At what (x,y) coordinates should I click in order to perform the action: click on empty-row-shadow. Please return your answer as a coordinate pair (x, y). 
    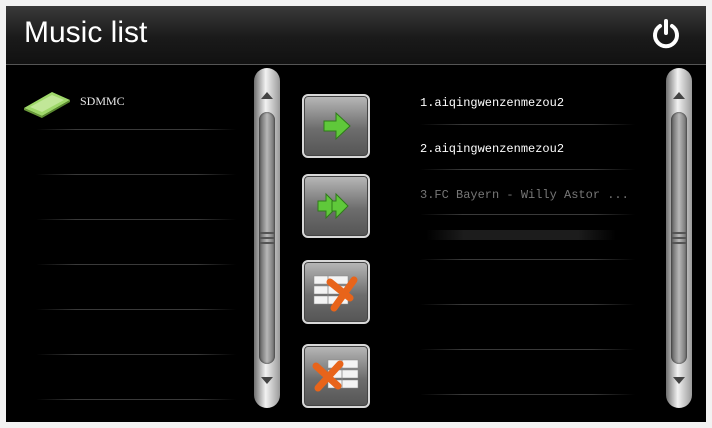
    Looking at the image, I should click on (521, 235).